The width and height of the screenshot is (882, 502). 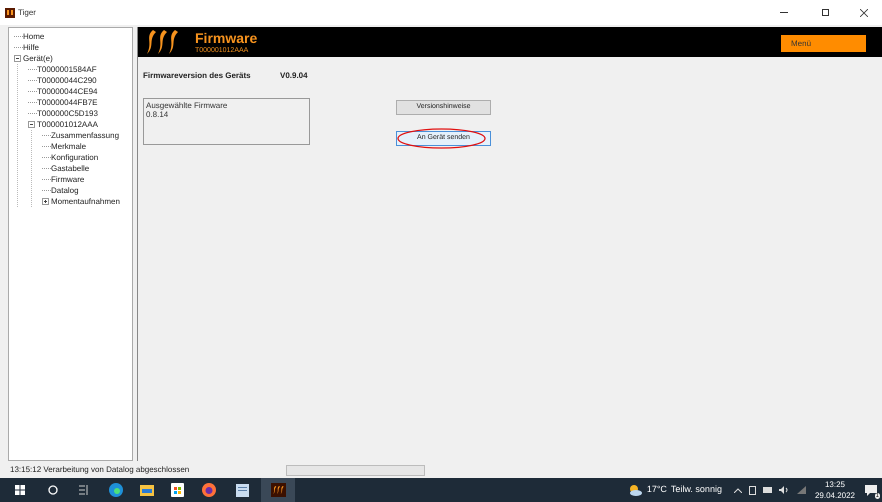 What do you see at coordinates (823, 43) in the screenshot?
I see `menu-button: Menü` at bounding box center [823, 43].